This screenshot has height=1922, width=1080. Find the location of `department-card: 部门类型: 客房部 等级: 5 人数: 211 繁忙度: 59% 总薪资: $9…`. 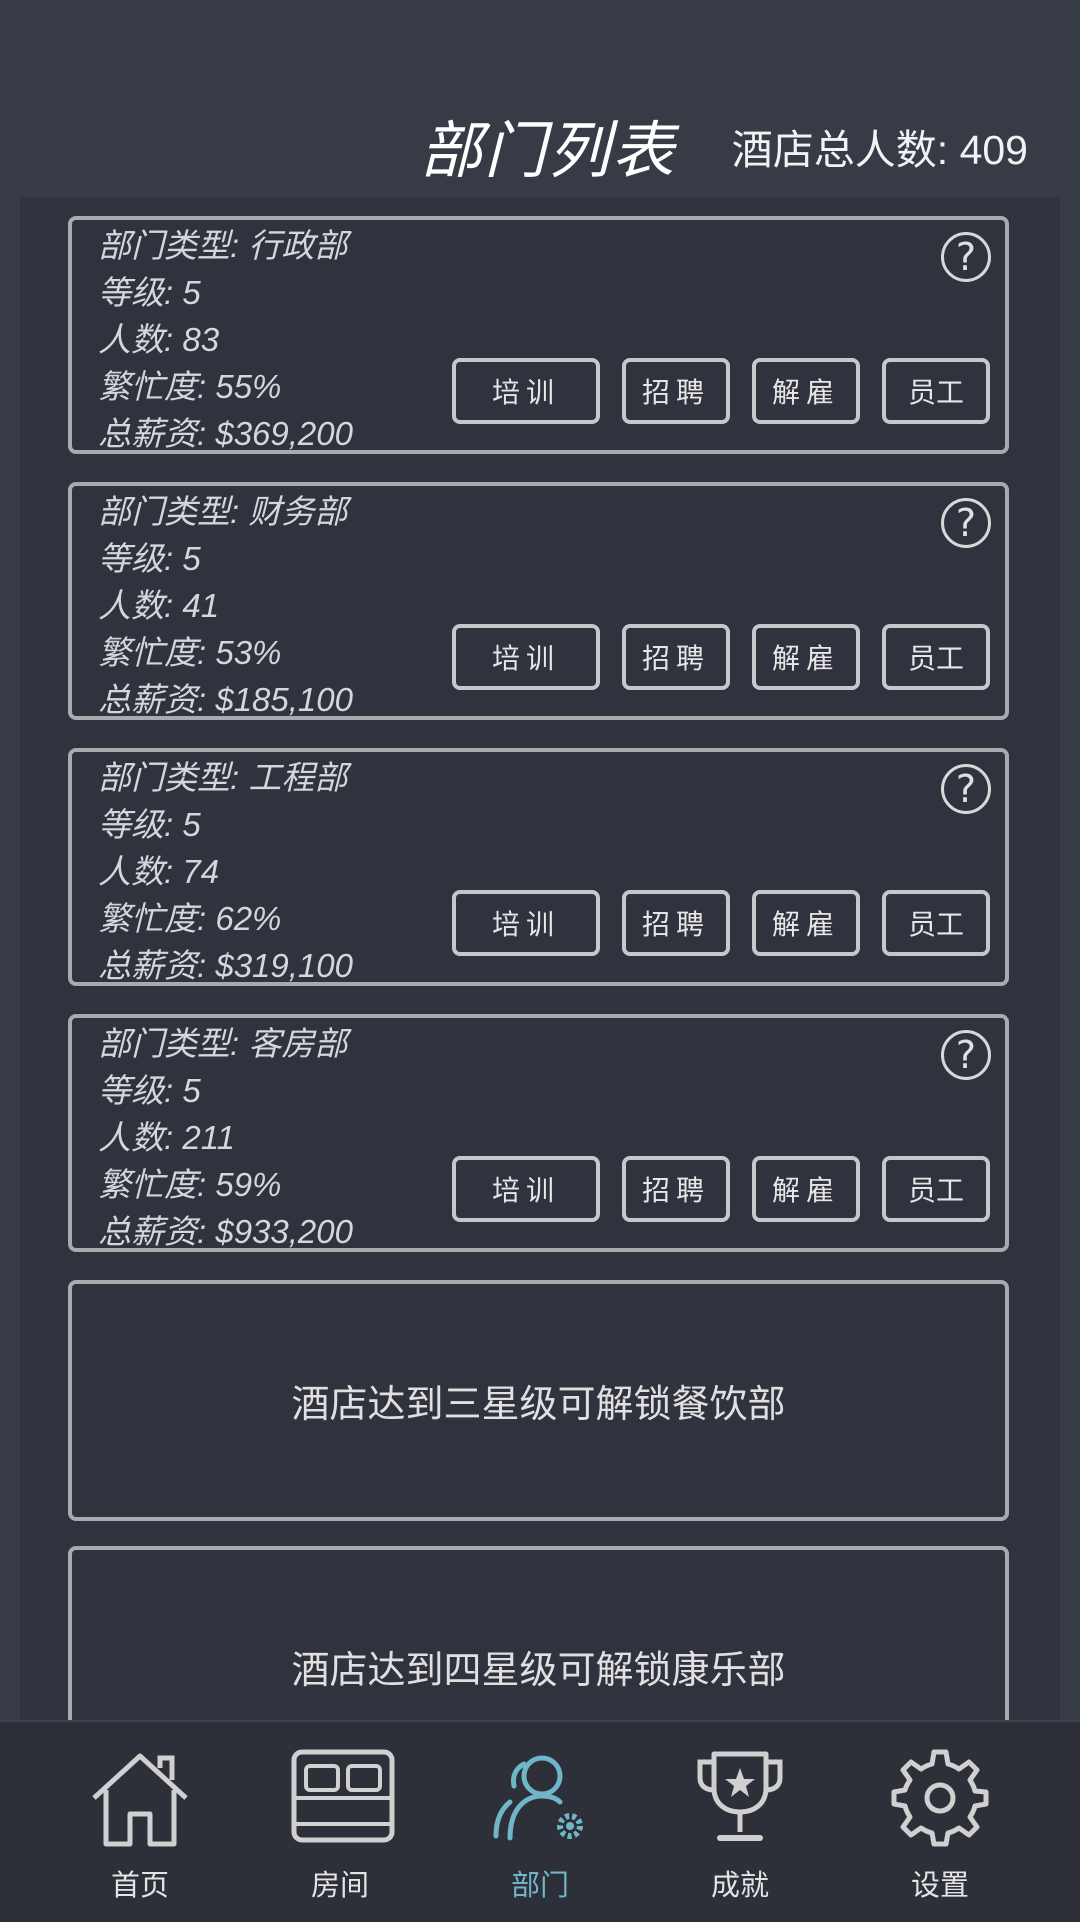

department-card: 部门类型: 客房部 等级: 5 人数: 211 繁忙度: 59% 总薪资: $9… is located at coordinates (538, 1133).